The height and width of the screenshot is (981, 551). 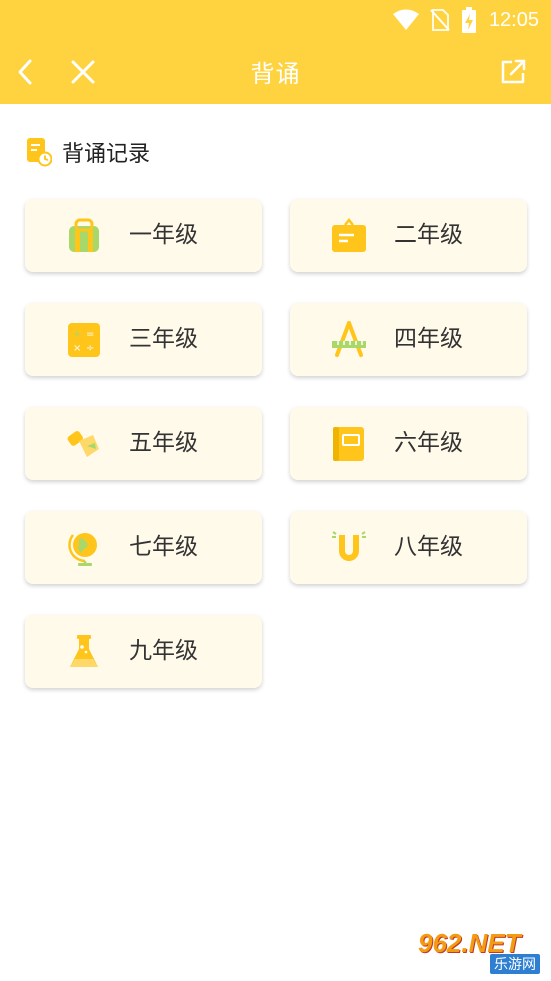 What do you see at coordinates (428, 339) in the screenshot?
I see `grade-label: 四年级` at bounding box center [428, 339].